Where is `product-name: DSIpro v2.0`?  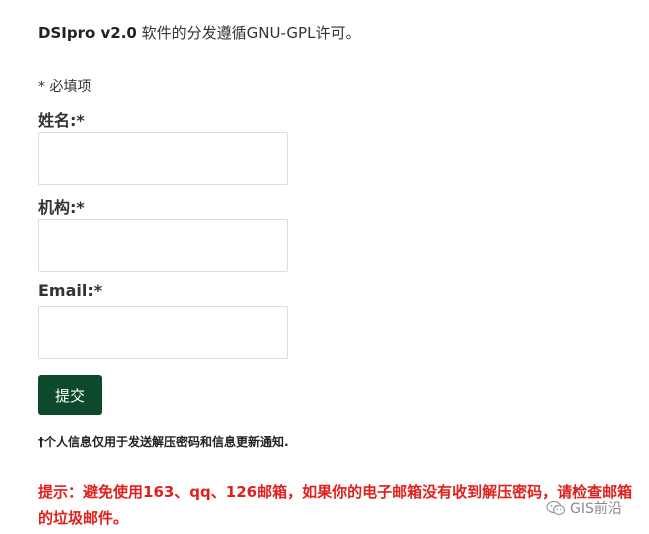
product-name: DSIpro v2.0 is located at coordinates (87, 33).